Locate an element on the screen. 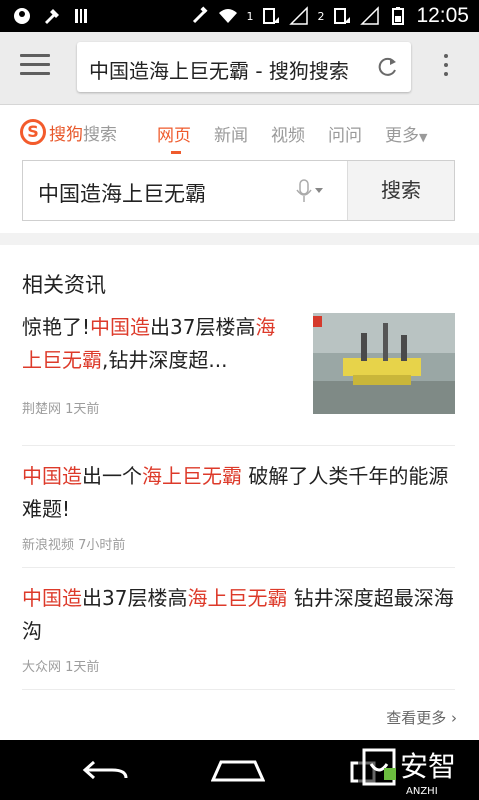  barcode-icon is located at coordinates (81, 16).